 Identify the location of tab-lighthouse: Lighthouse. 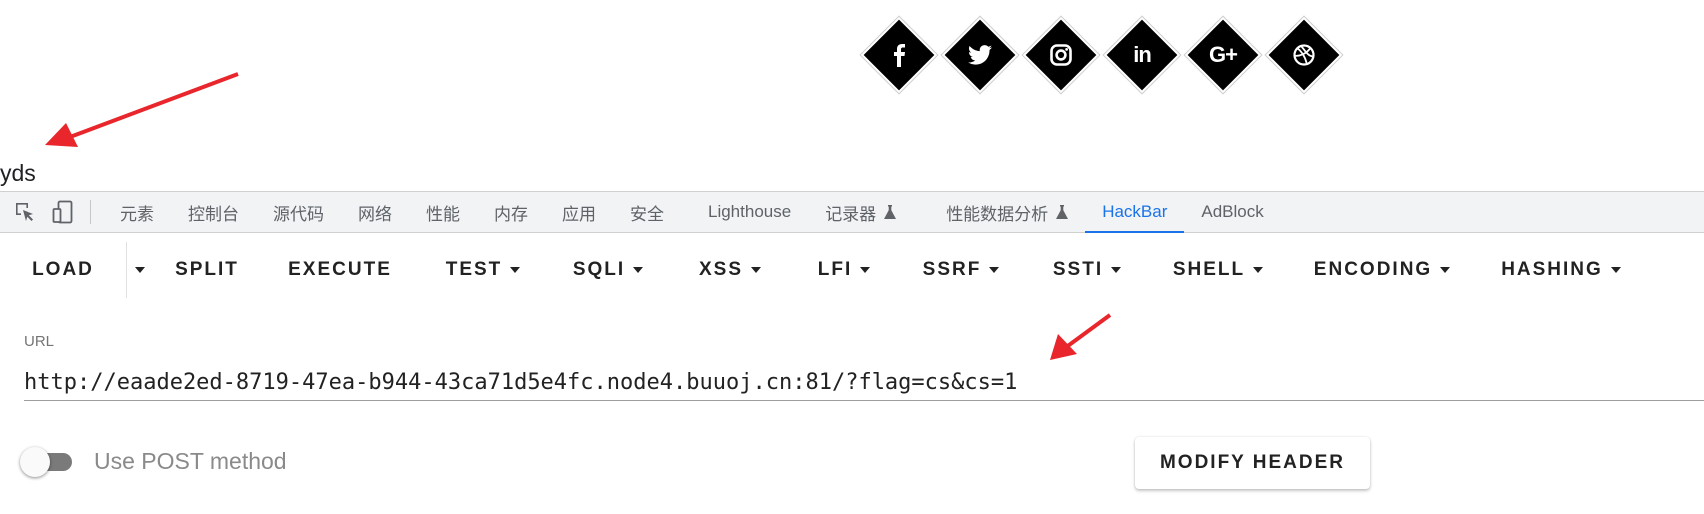
(749, 212).